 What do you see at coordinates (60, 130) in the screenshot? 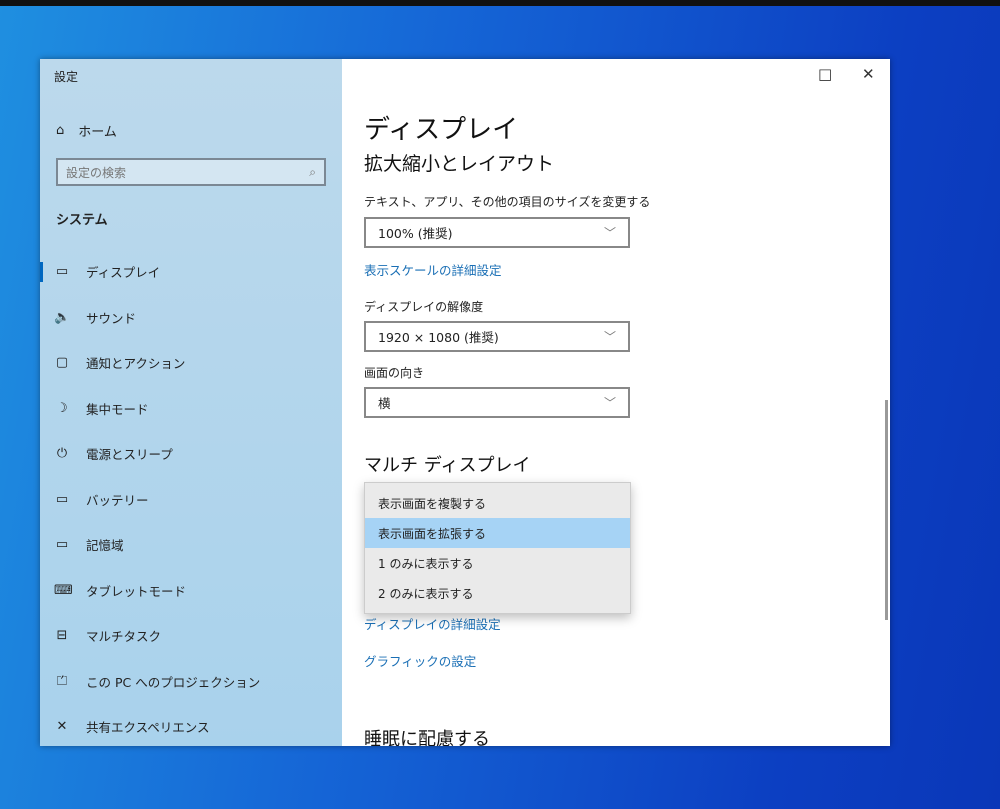
I see `home-icon: ⌂` at bounding box center [60, 130].